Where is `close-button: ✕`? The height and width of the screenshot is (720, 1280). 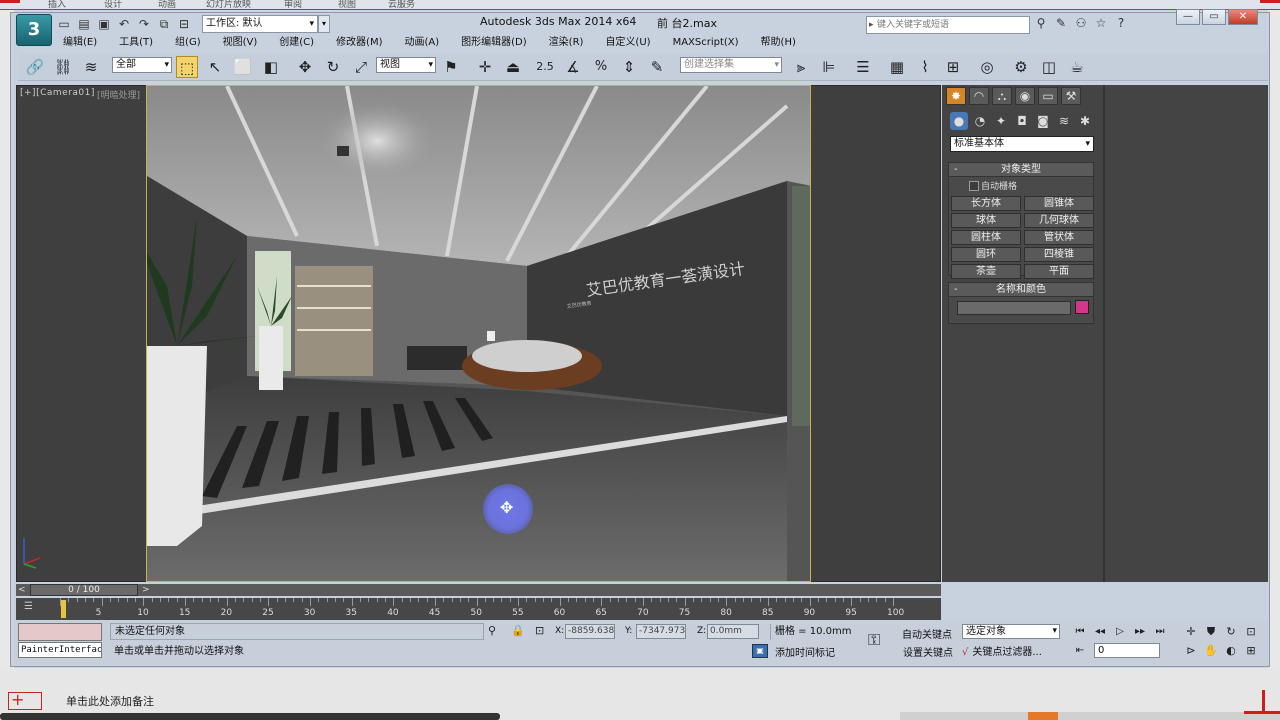
close-button: ✕ is located at coordinates (1243, 17).